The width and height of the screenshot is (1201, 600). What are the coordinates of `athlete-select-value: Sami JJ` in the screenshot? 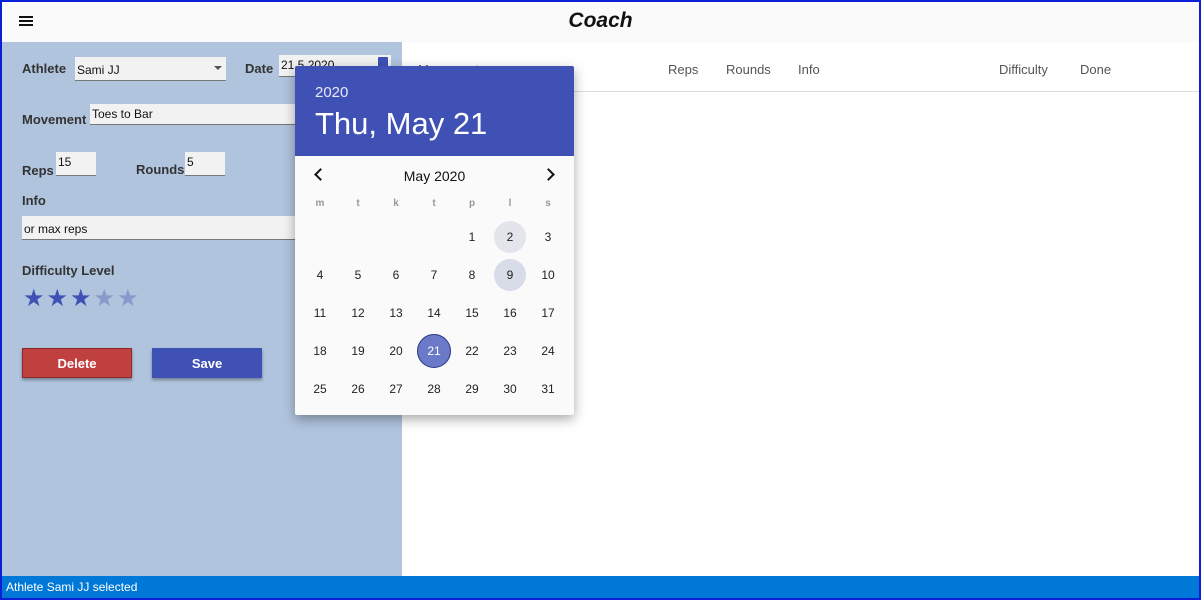 It's located at (98, 70).